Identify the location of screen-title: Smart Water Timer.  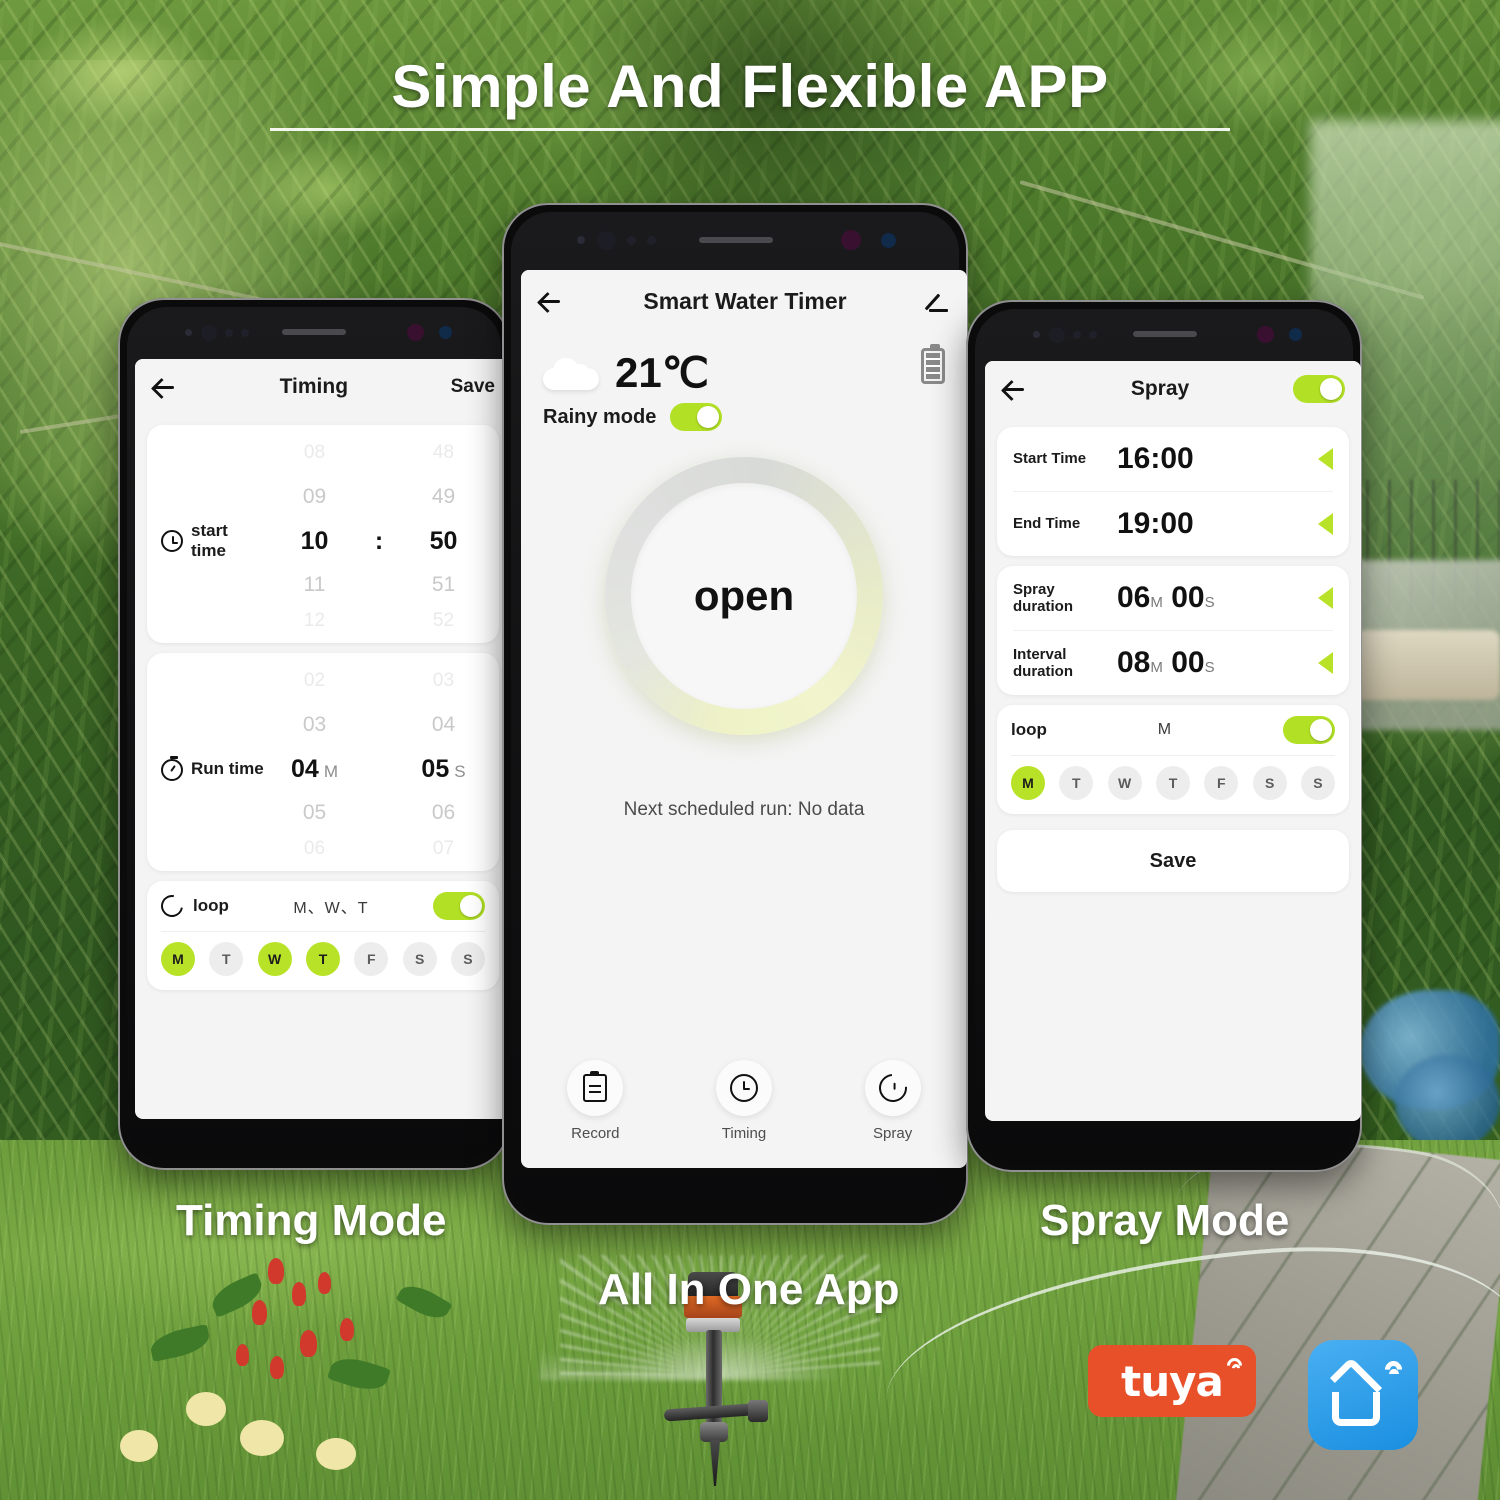
(745, 300).